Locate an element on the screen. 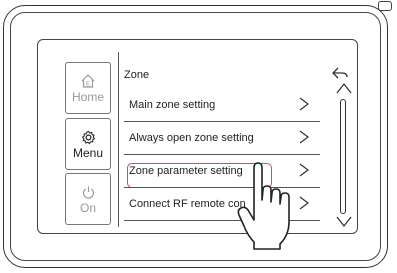 This screenshot has width=397, height=273. home-icon: E is located at coordinates (88, 81).